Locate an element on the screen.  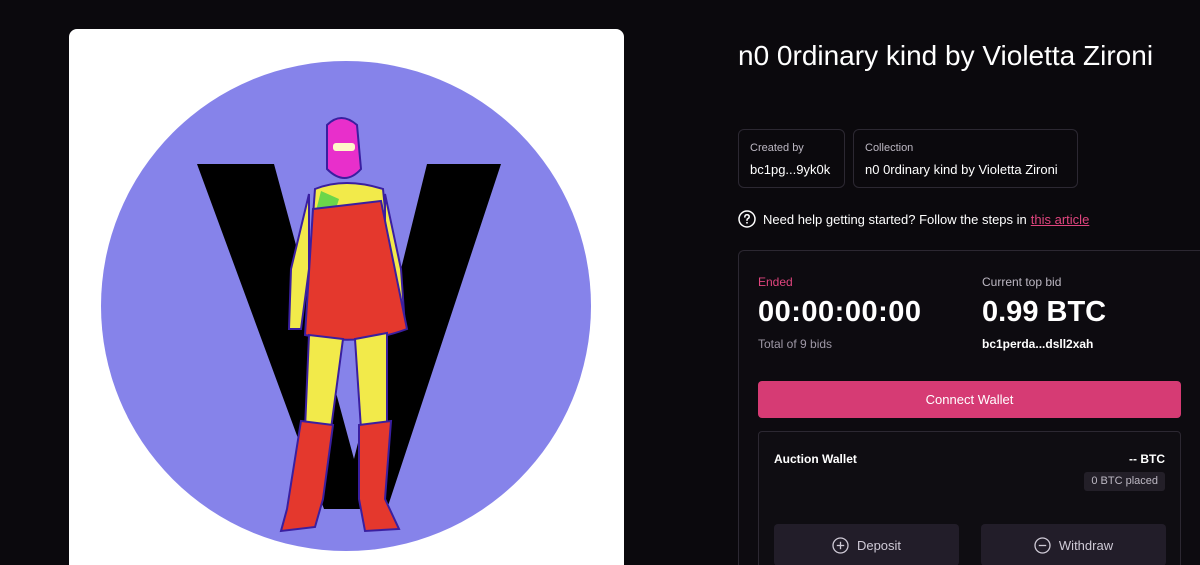
top-bid-value: 0.99 BTC is located at coordinates (1044, 312).